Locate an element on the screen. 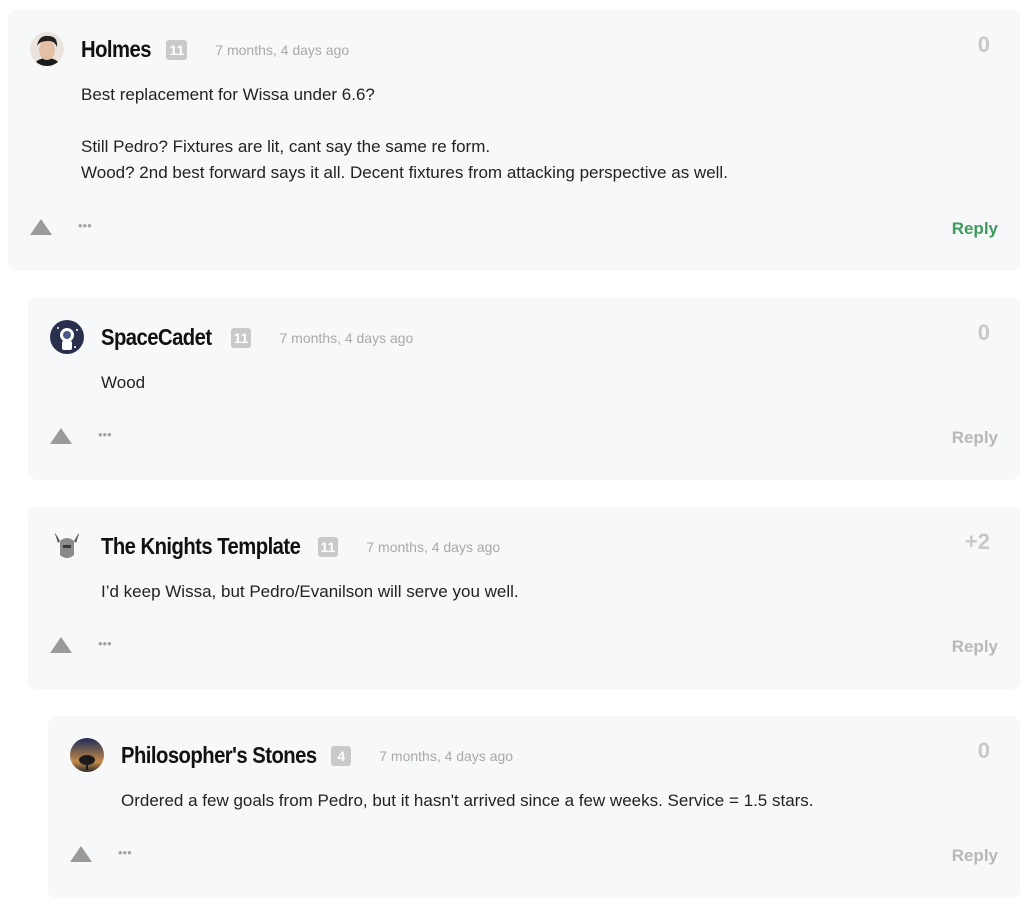  comment-text: Wood is located at coordinates (123, 382).